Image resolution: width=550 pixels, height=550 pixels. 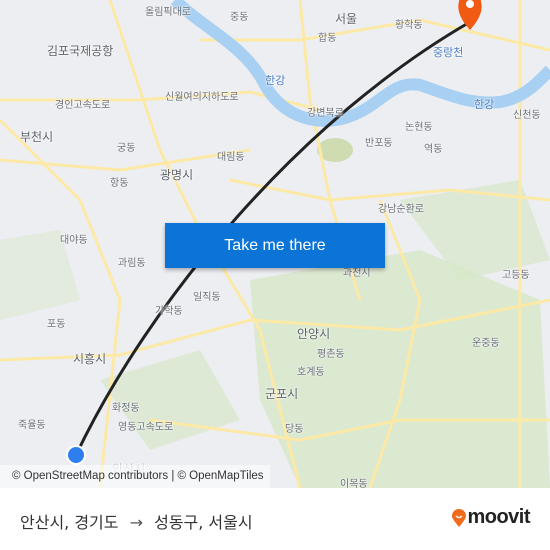 What do you see at coordinates (486, 343) in the screenshot?
I see `map-label: 운중동` at bounding box center [486, 343].